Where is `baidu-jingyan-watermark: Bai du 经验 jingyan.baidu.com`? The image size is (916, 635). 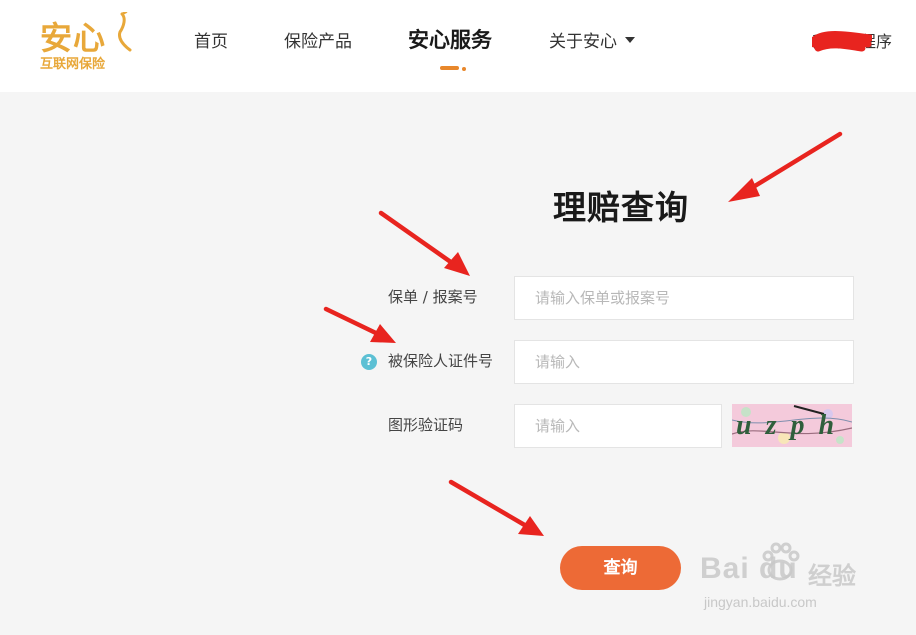 baidu-jingyan-watermark: Bai du 经验 jingyan.baidu.com is located at coordinates (790, 578).